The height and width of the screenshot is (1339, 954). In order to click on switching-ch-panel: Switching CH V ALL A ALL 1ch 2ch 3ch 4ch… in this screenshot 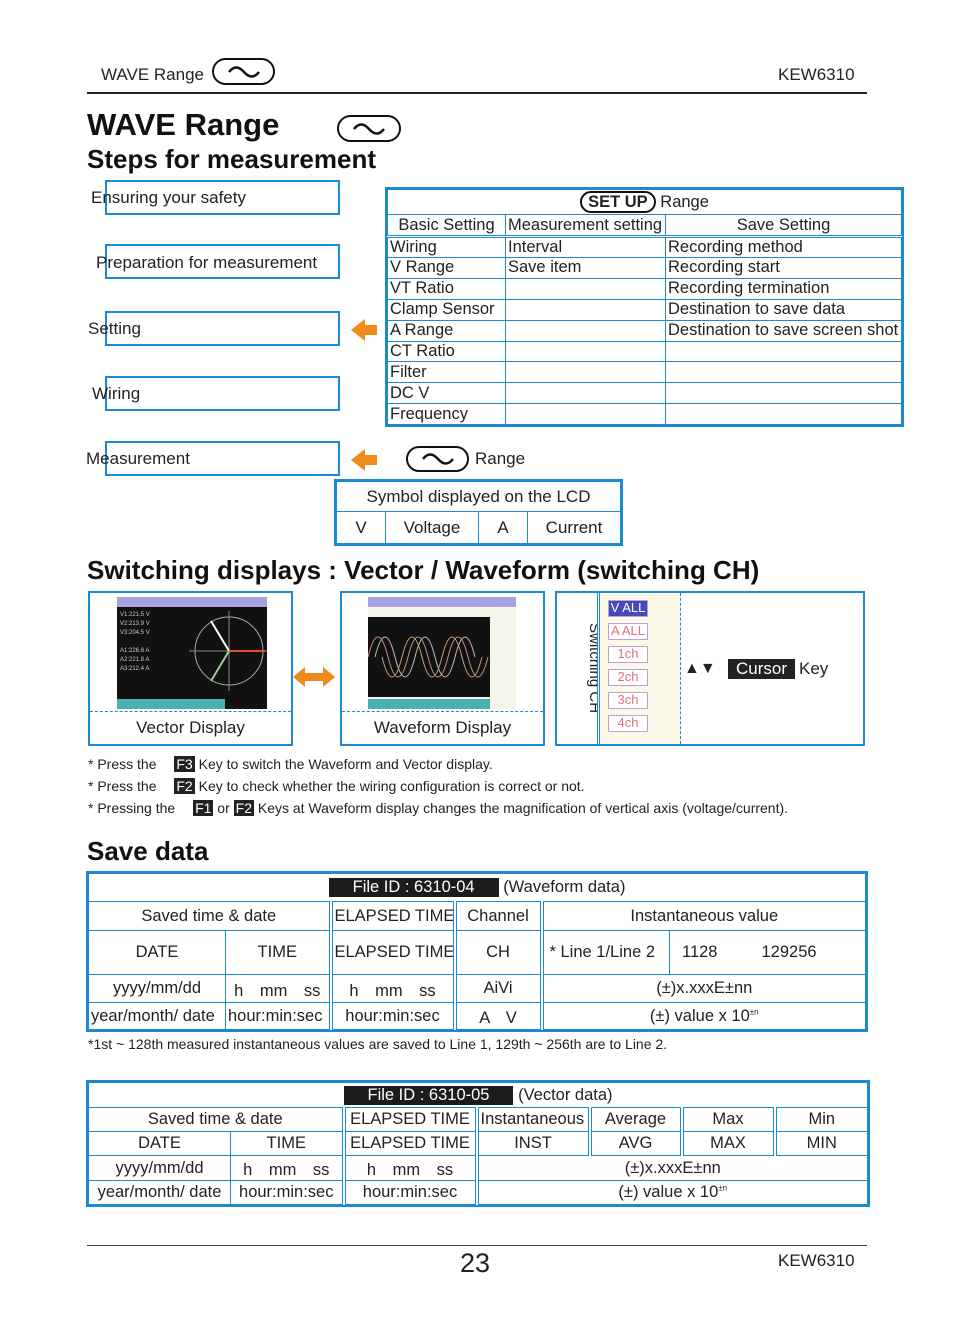, I will do `click(710, 668)`.